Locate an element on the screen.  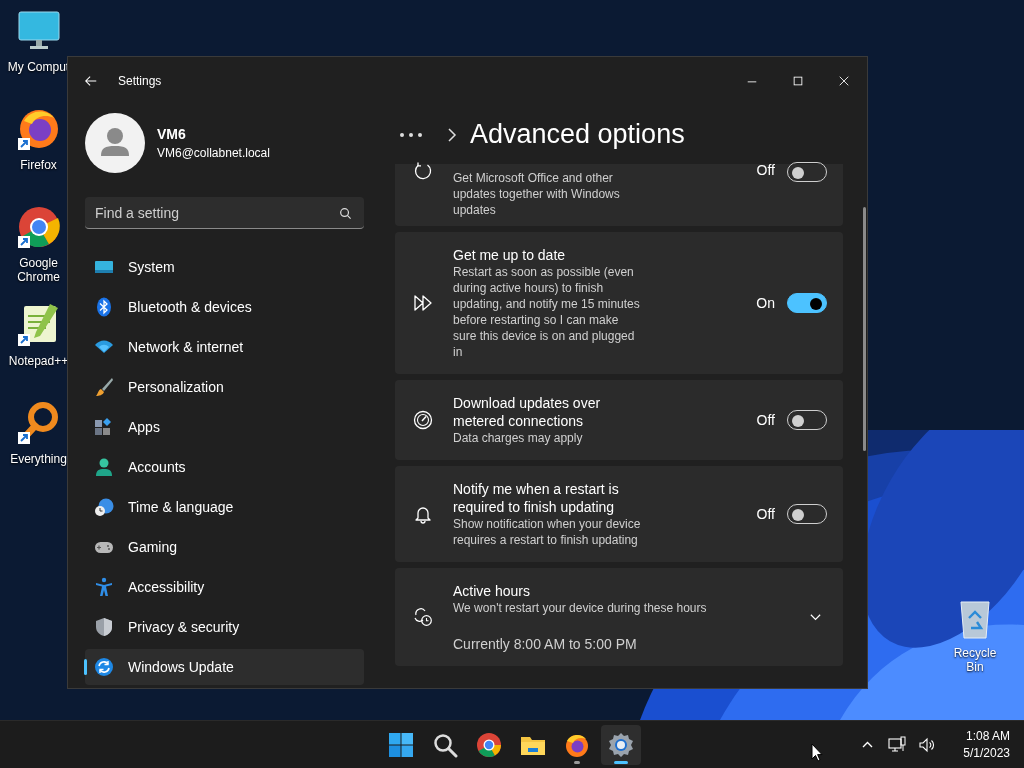
close-icon is located at coordinates (844, 81).